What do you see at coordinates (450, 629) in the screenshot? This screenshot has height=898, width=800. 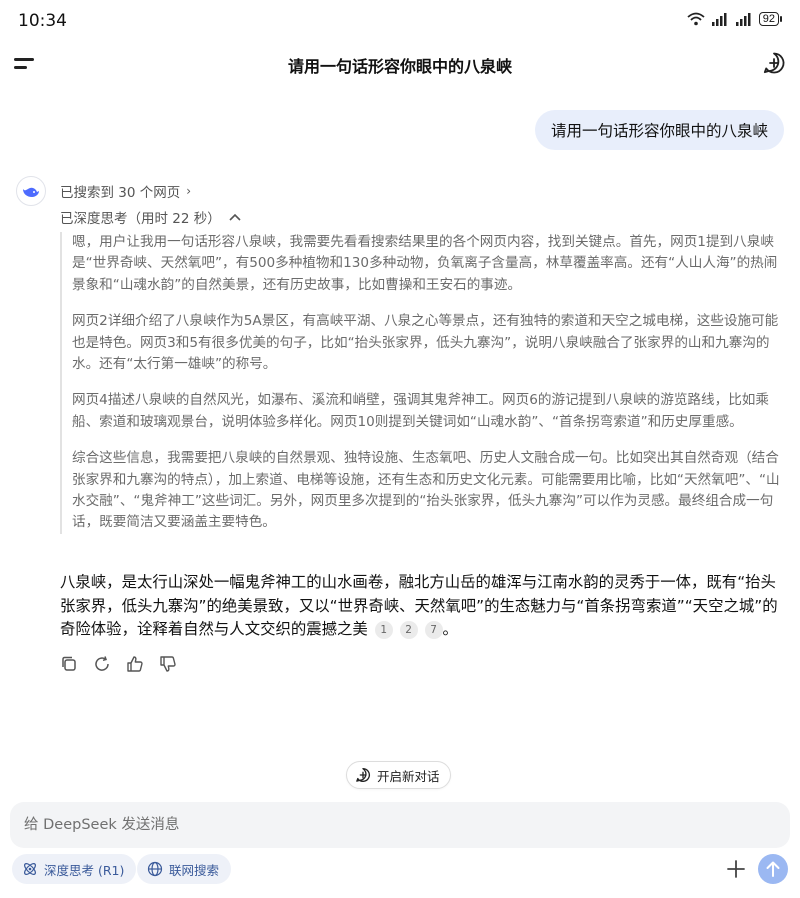 I see `answer-end: 。` at bounding box center [450, 629].